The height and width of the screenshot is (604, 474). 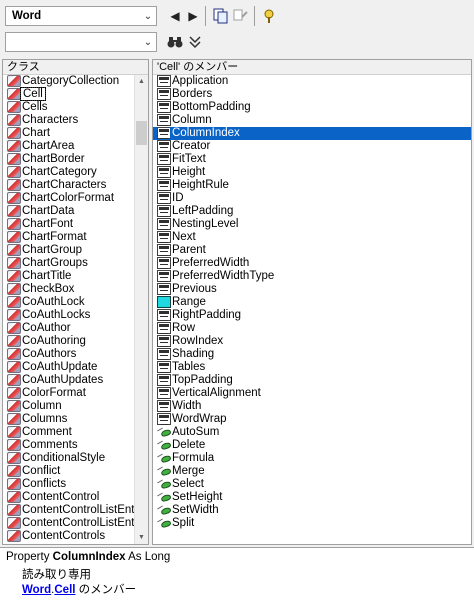 I want to click on member-list-item: Split, so click(x=312, y=523).